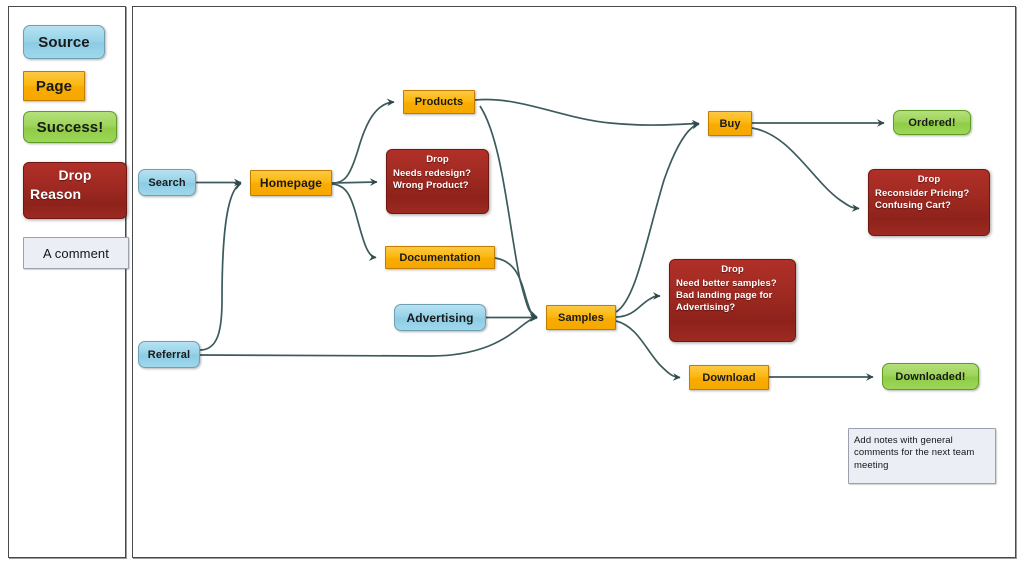  I want to click on node-drop-buy: Drop Reconsider Pricing? Confusing Cart?, so click(929, 202).